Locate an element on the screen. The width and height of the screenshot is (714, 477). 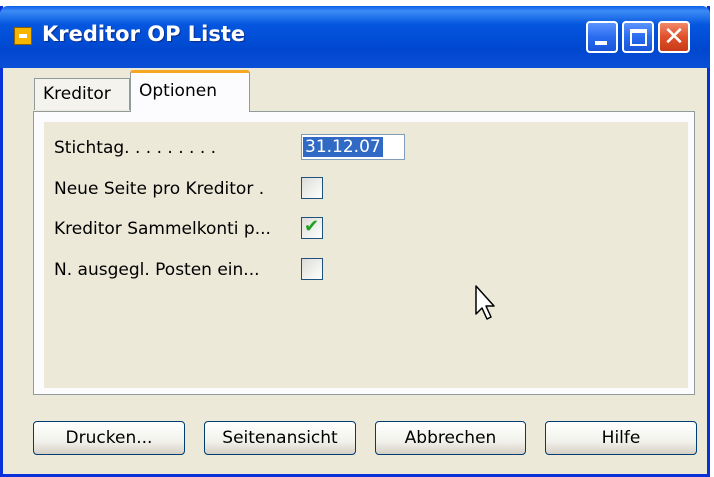
close-button: ✕ is located at coordinates (674, 37).